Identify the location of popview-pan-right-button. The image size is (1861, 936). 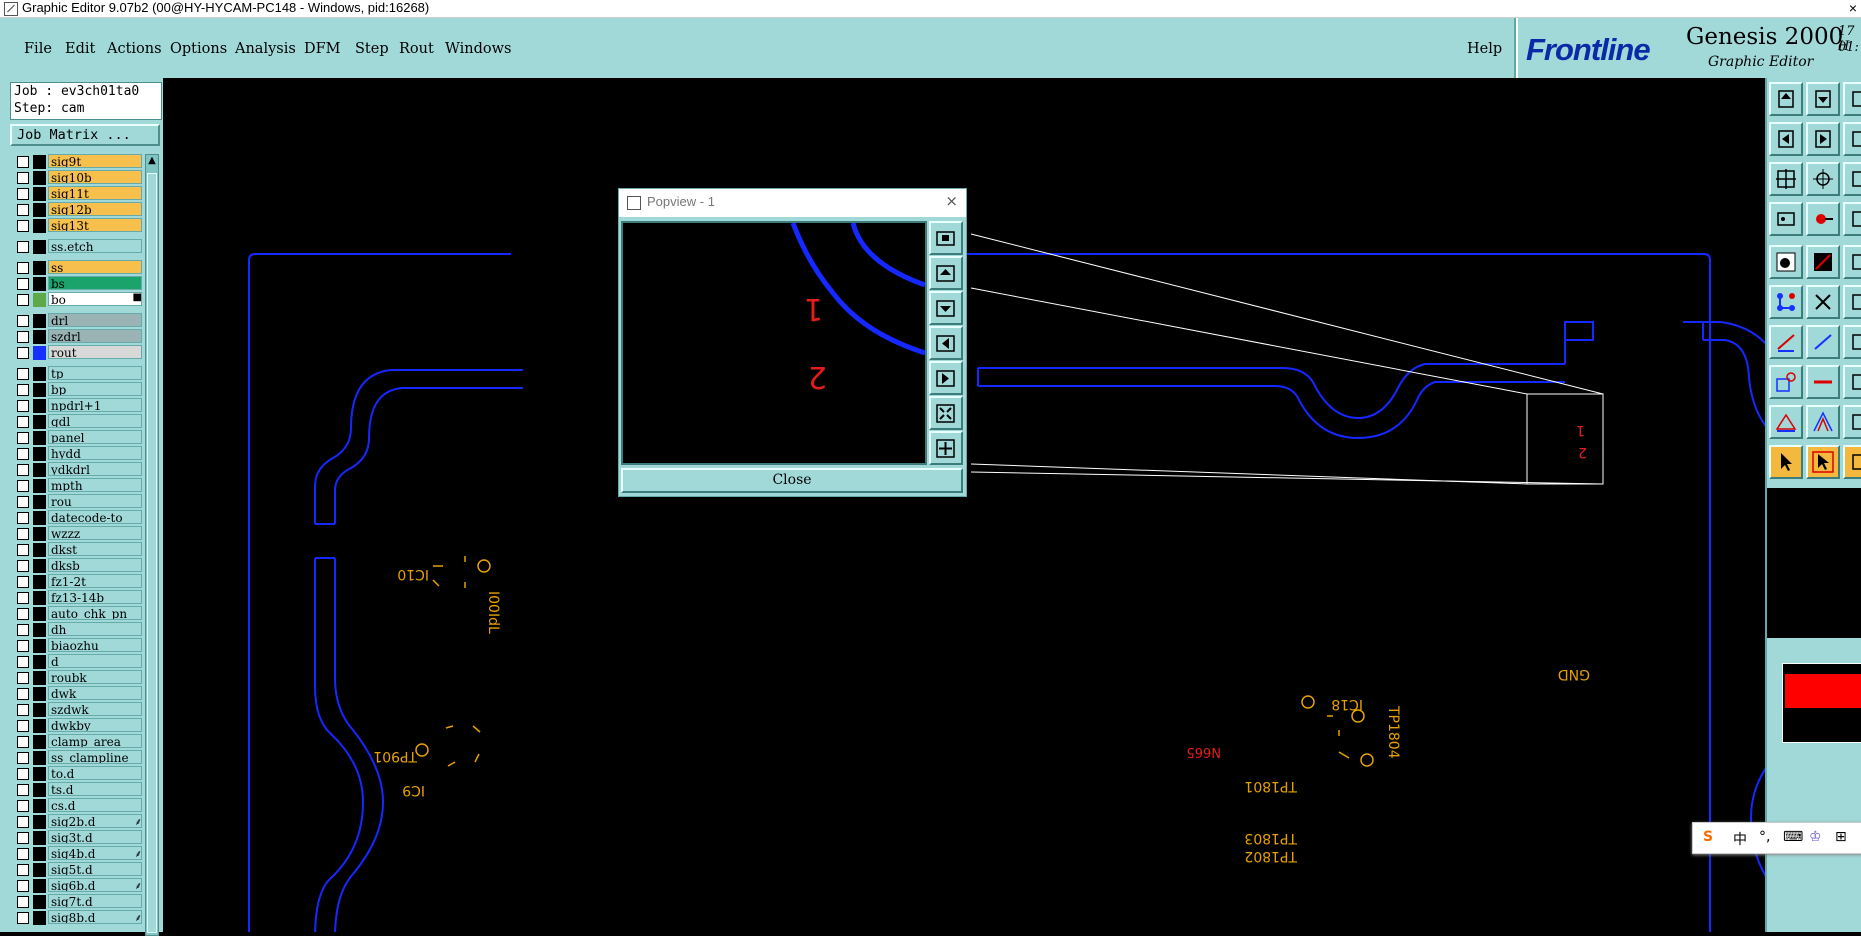
(946, 378).